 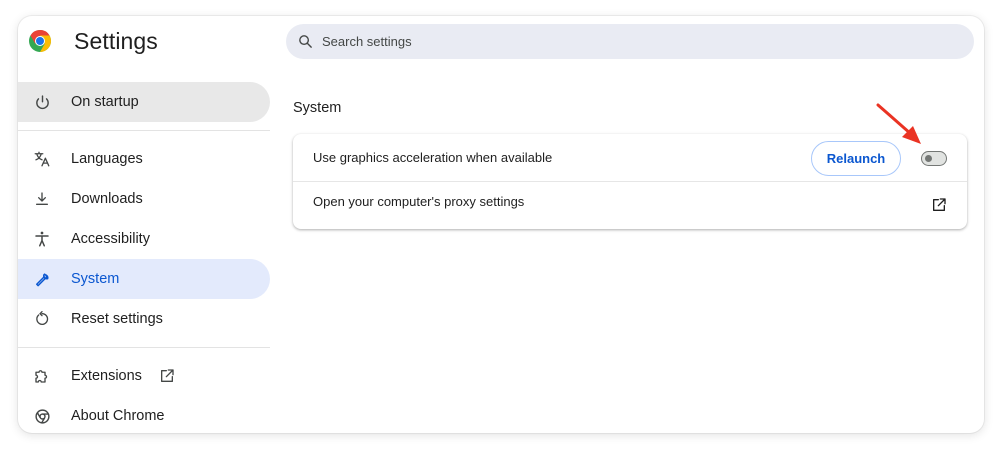 I want to click on proxy-settings-row: Open your computer's proxy settings, so click(x=630, y=205).